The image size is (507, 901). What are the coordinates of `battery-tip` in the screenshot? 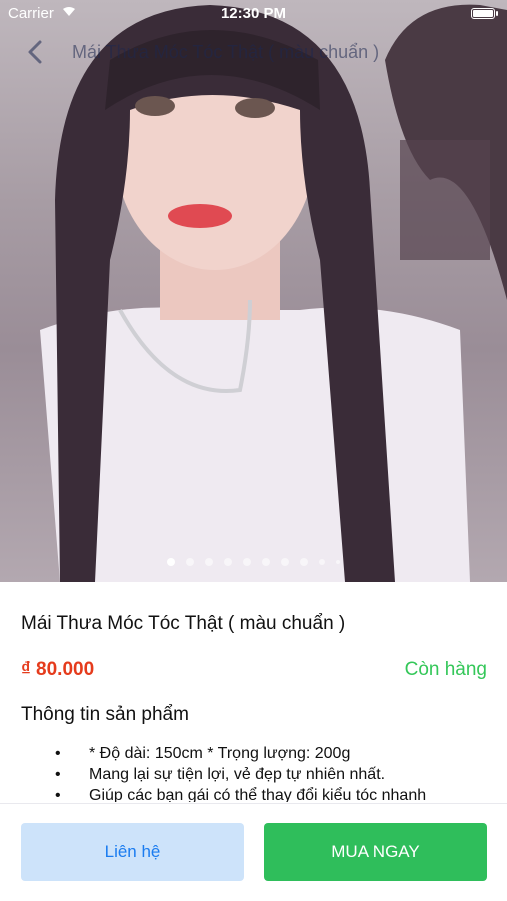 It's located at (497, 13).